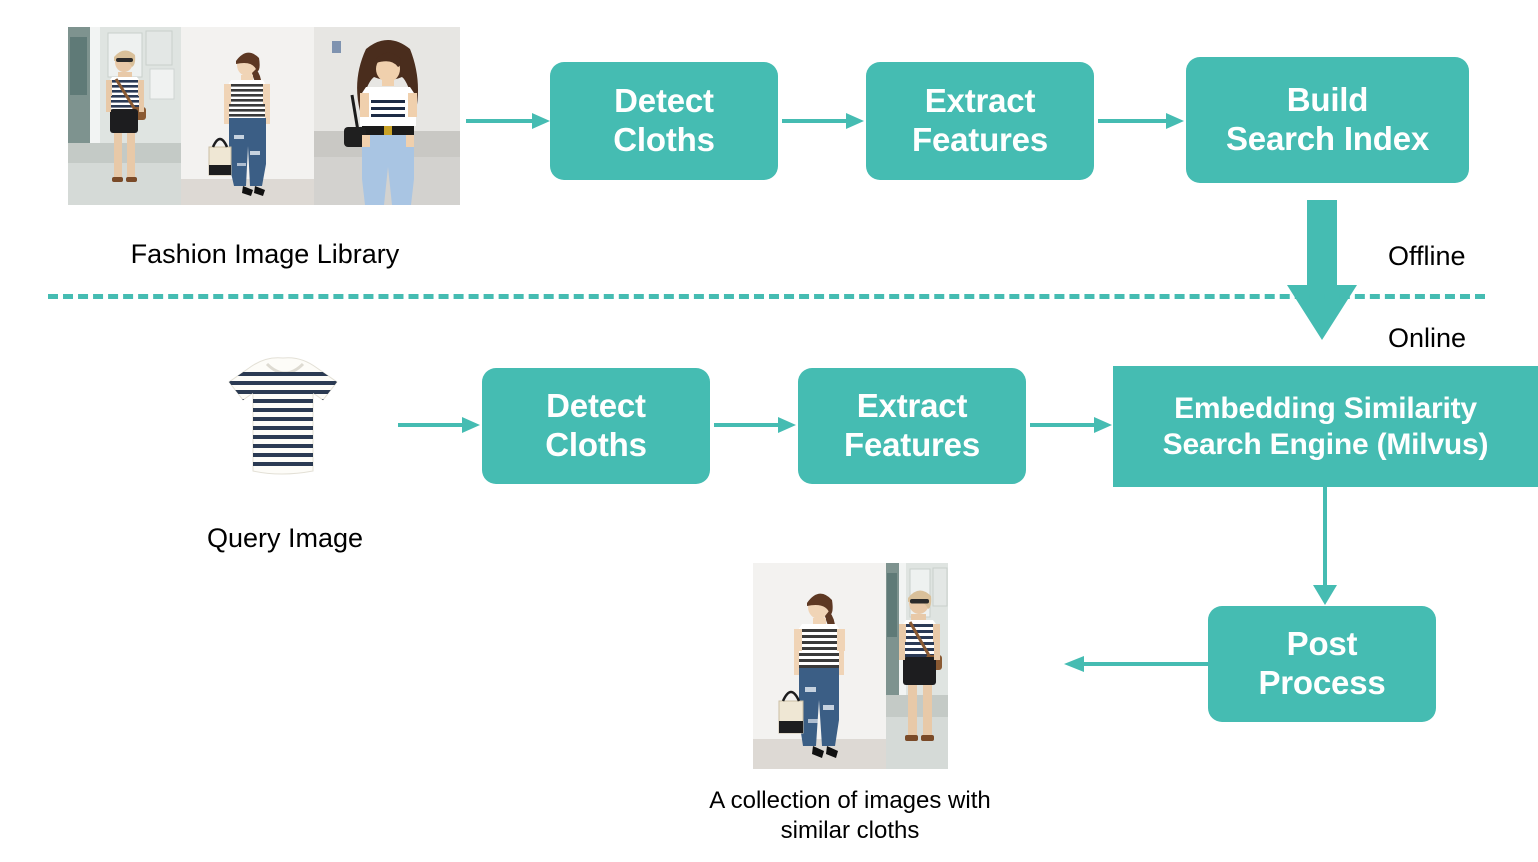  What do you see at coordinates (1137, 664) in the screenshot?
I see `arrow-post-process-to-results` at bounding box center [1137, 664].